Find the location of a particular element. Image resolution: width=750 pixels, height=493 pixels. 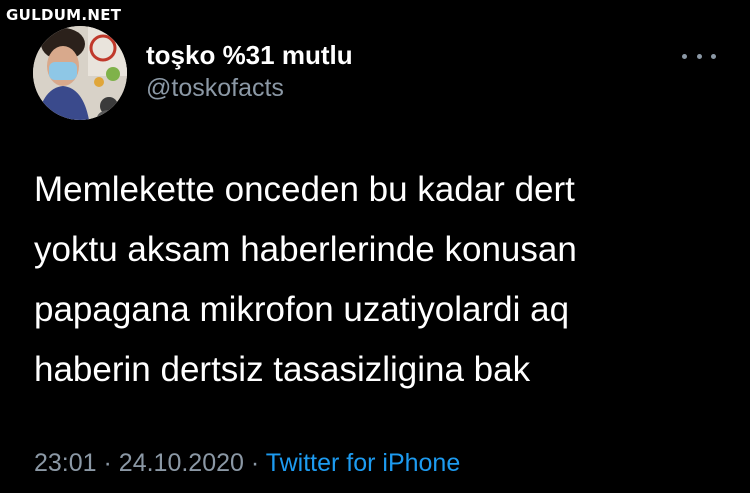

tweet-time: 23:01 is located at coordinates (65, 463).